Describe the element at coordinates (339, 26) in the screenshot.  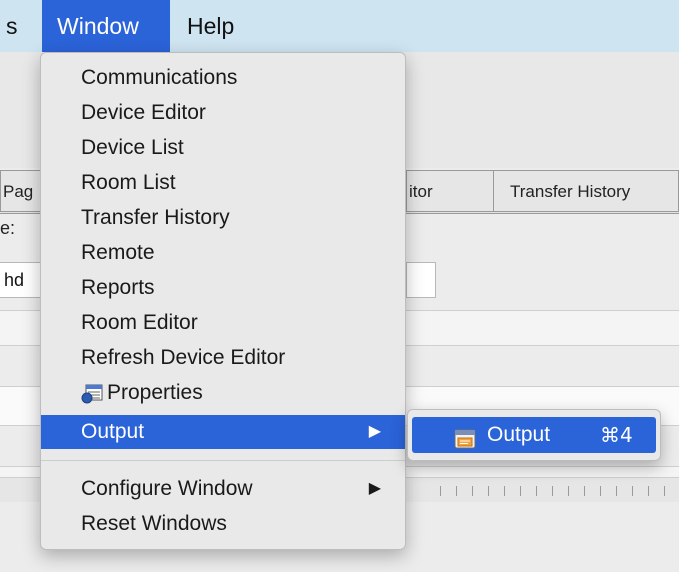
I see `menu-bar: s Window Help` at that location.